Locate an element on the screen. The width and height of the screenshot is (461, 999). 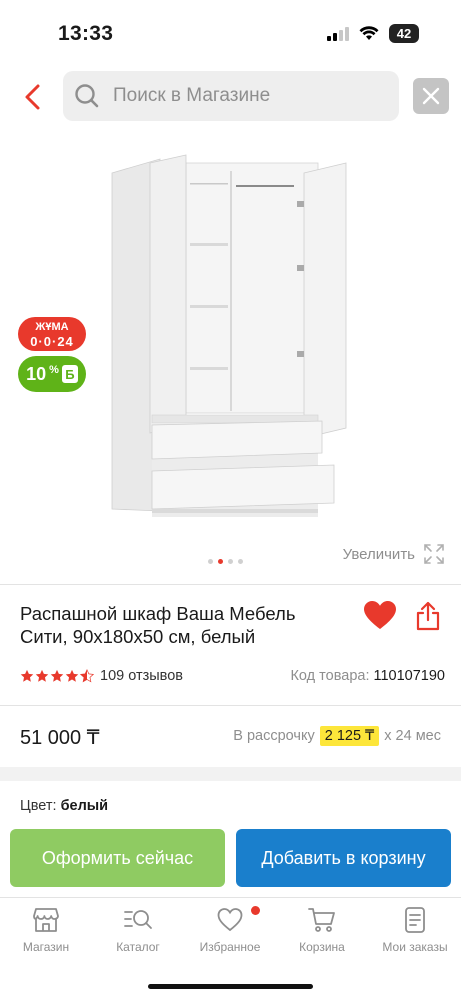
nav-label: Магазин is located at coordinates (46, 947).